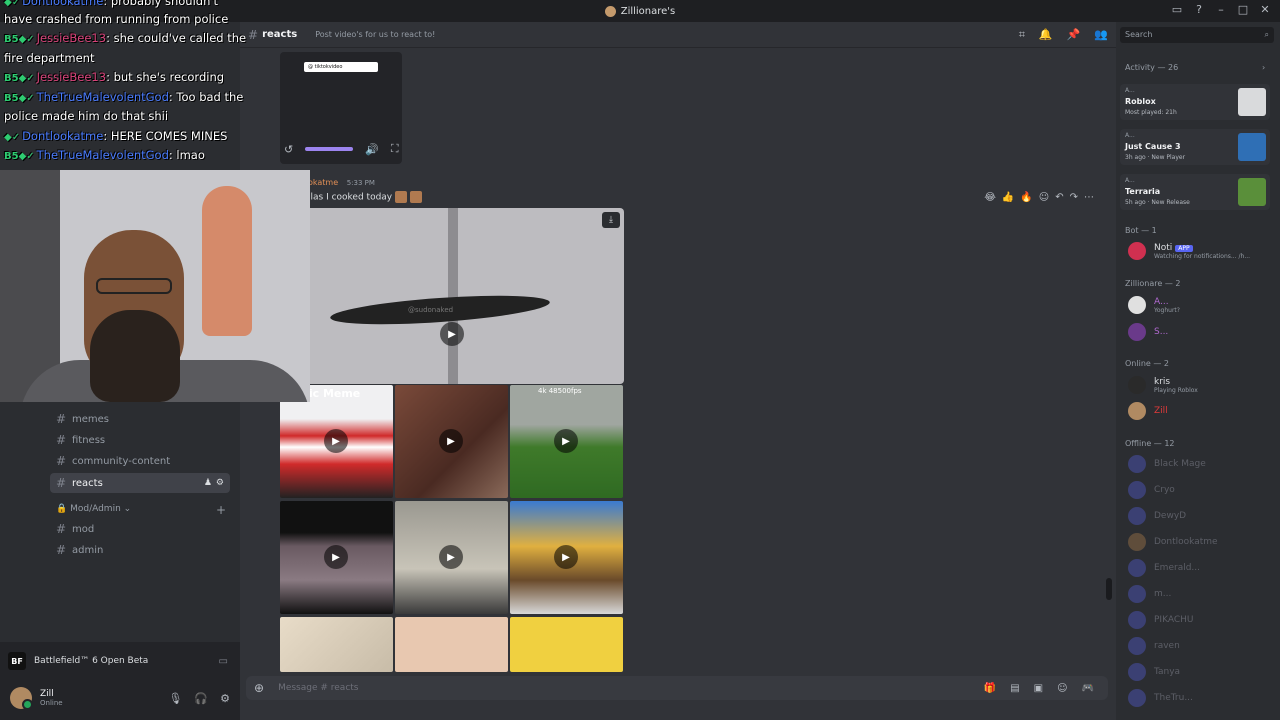 This screenshot has height=720, width=1280. I want to click on channel-memes: # memes, so click(140, 419).